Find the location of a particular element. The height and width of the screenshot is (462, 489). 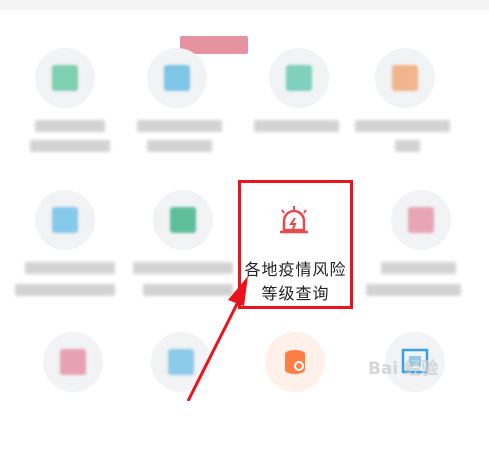

top-bar is located at coordinates (244, 5).